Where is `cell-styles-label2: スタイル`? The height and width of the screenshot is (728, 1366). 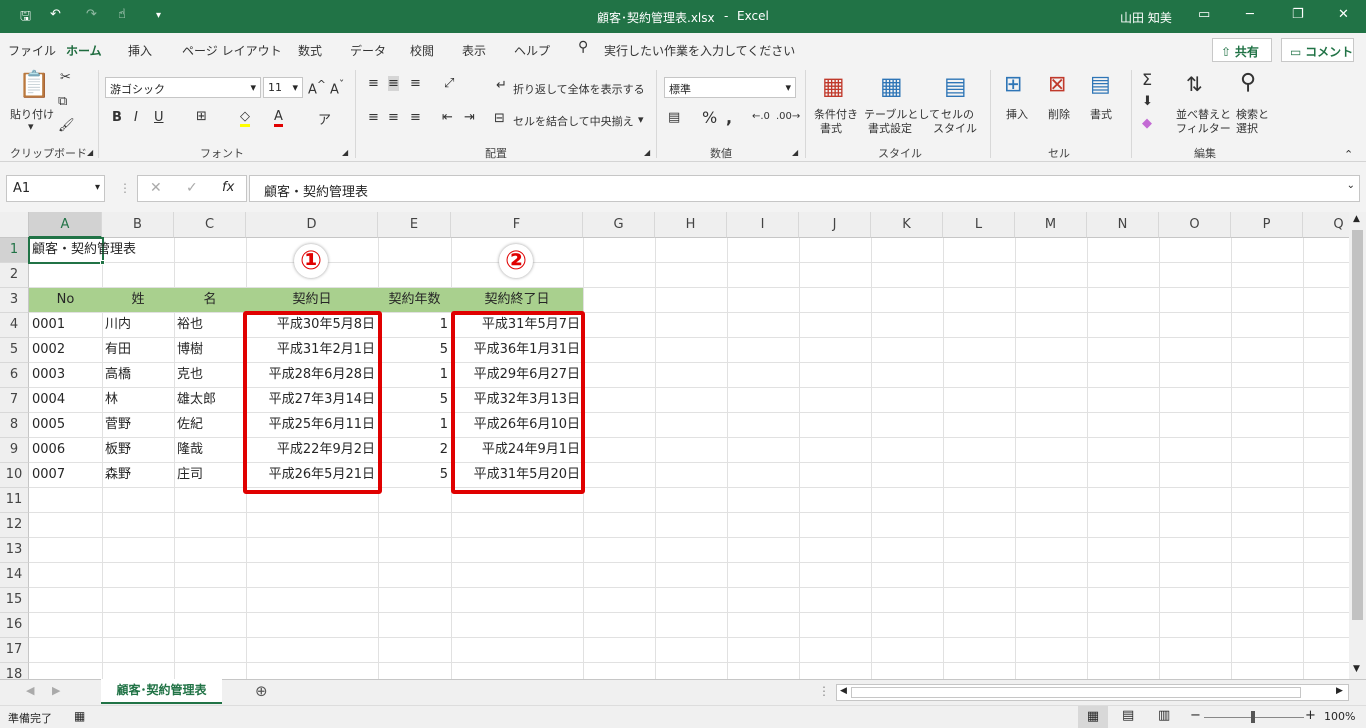
cell-styles-label2: スタイル is located at coordinates (955, 128).